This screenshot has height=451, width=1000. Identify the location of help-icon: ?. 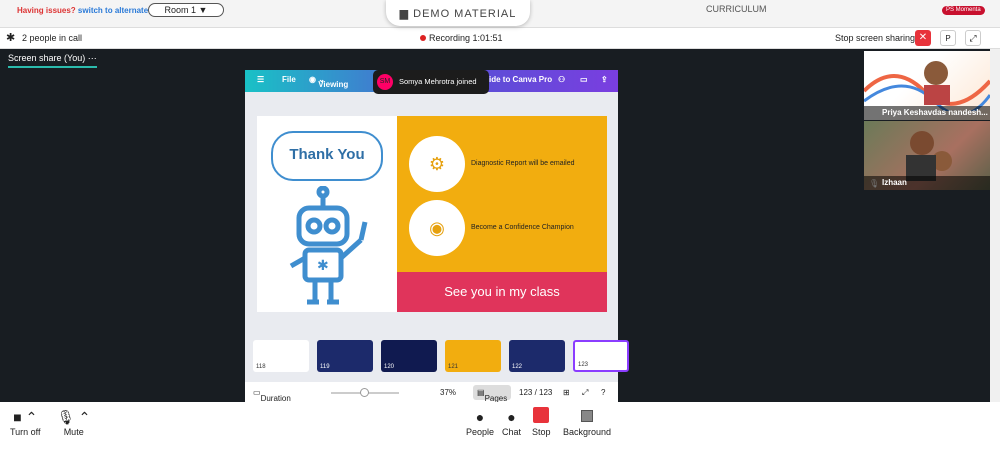
(603, 392).